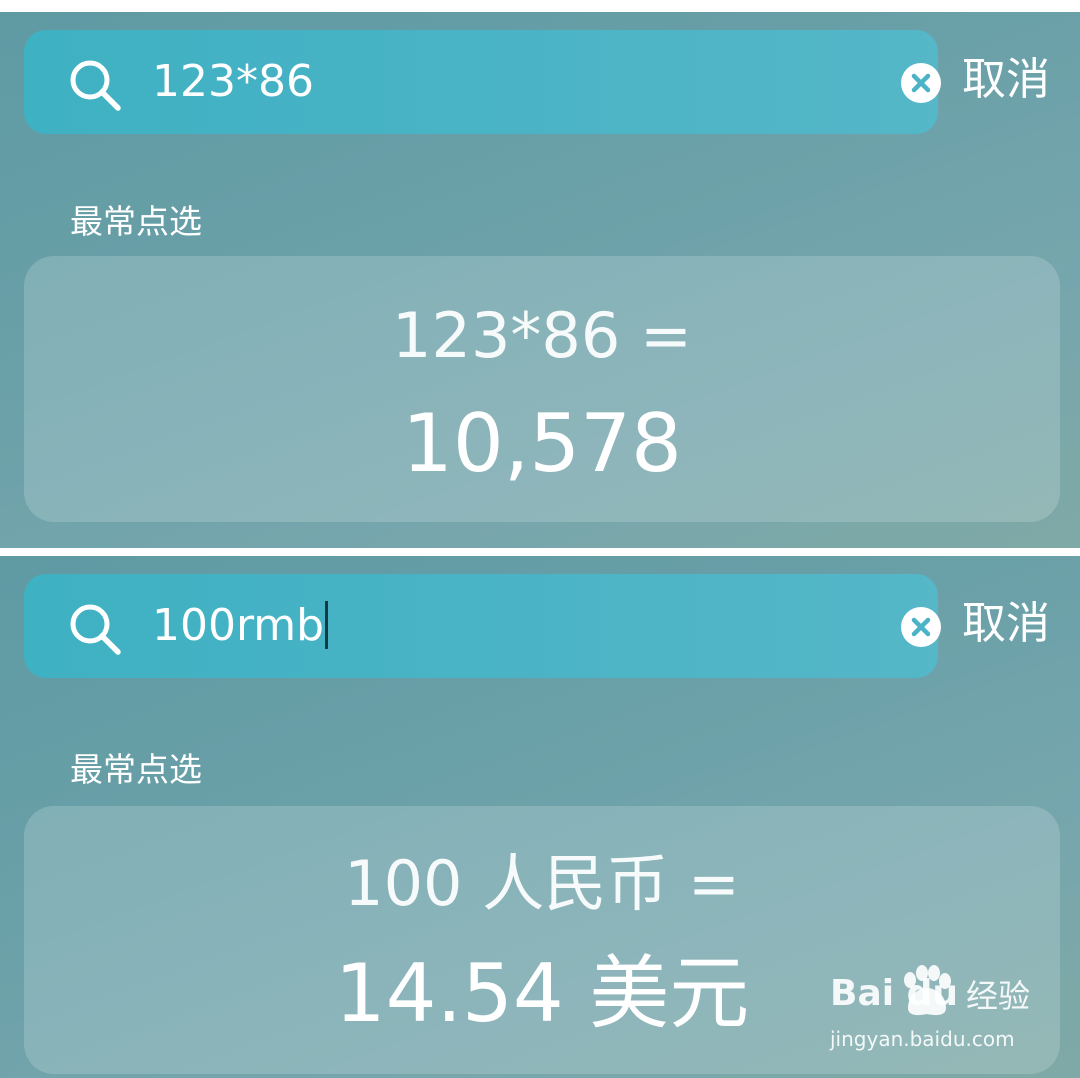 This screenshot has width=1080, height=1078. I want to click on watermark-brand: 经验, so click(998, 996).